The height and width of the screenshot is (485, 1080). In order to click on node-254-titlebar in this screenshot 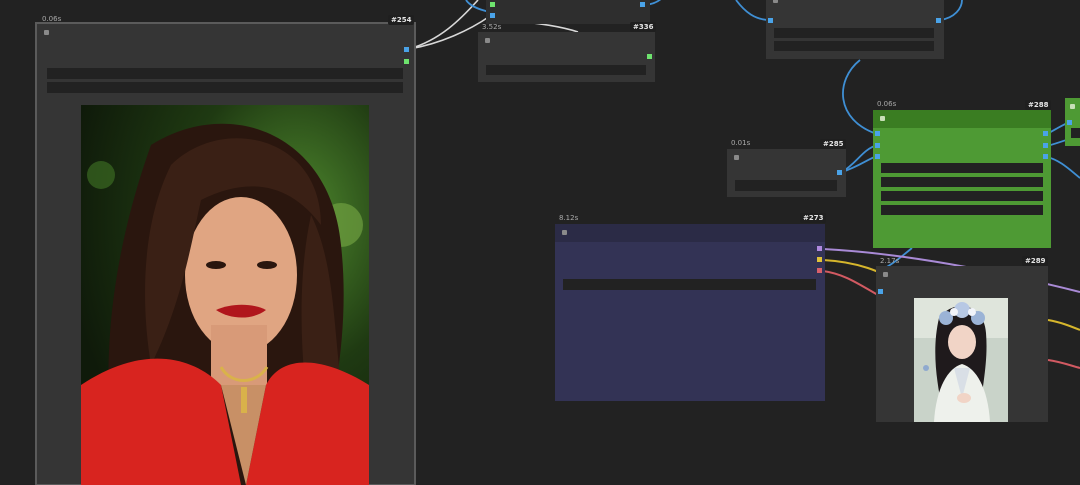, I will do `click(225, 33)`.